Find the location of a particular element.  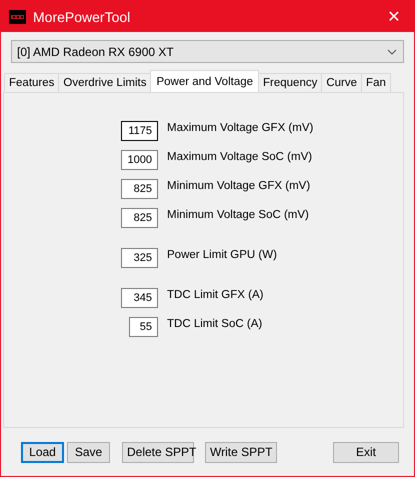

field-label: Maximum Voltage GFX (mV) is located at coordinates (240, 128).